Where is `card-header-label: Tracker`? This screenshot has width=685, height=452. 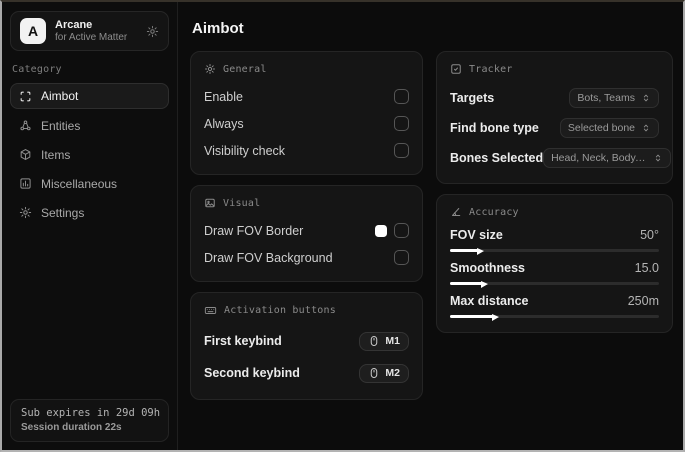 card-header-label: Tracker is located at coordinates (491, 69).